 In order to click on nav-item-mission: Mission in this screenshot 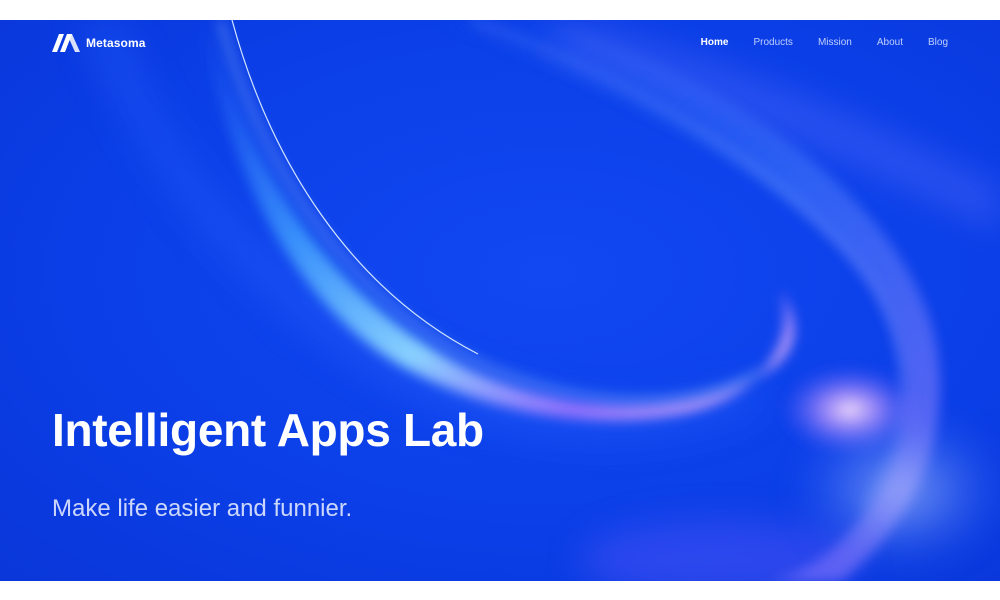, I will do `click(835, 42)`.